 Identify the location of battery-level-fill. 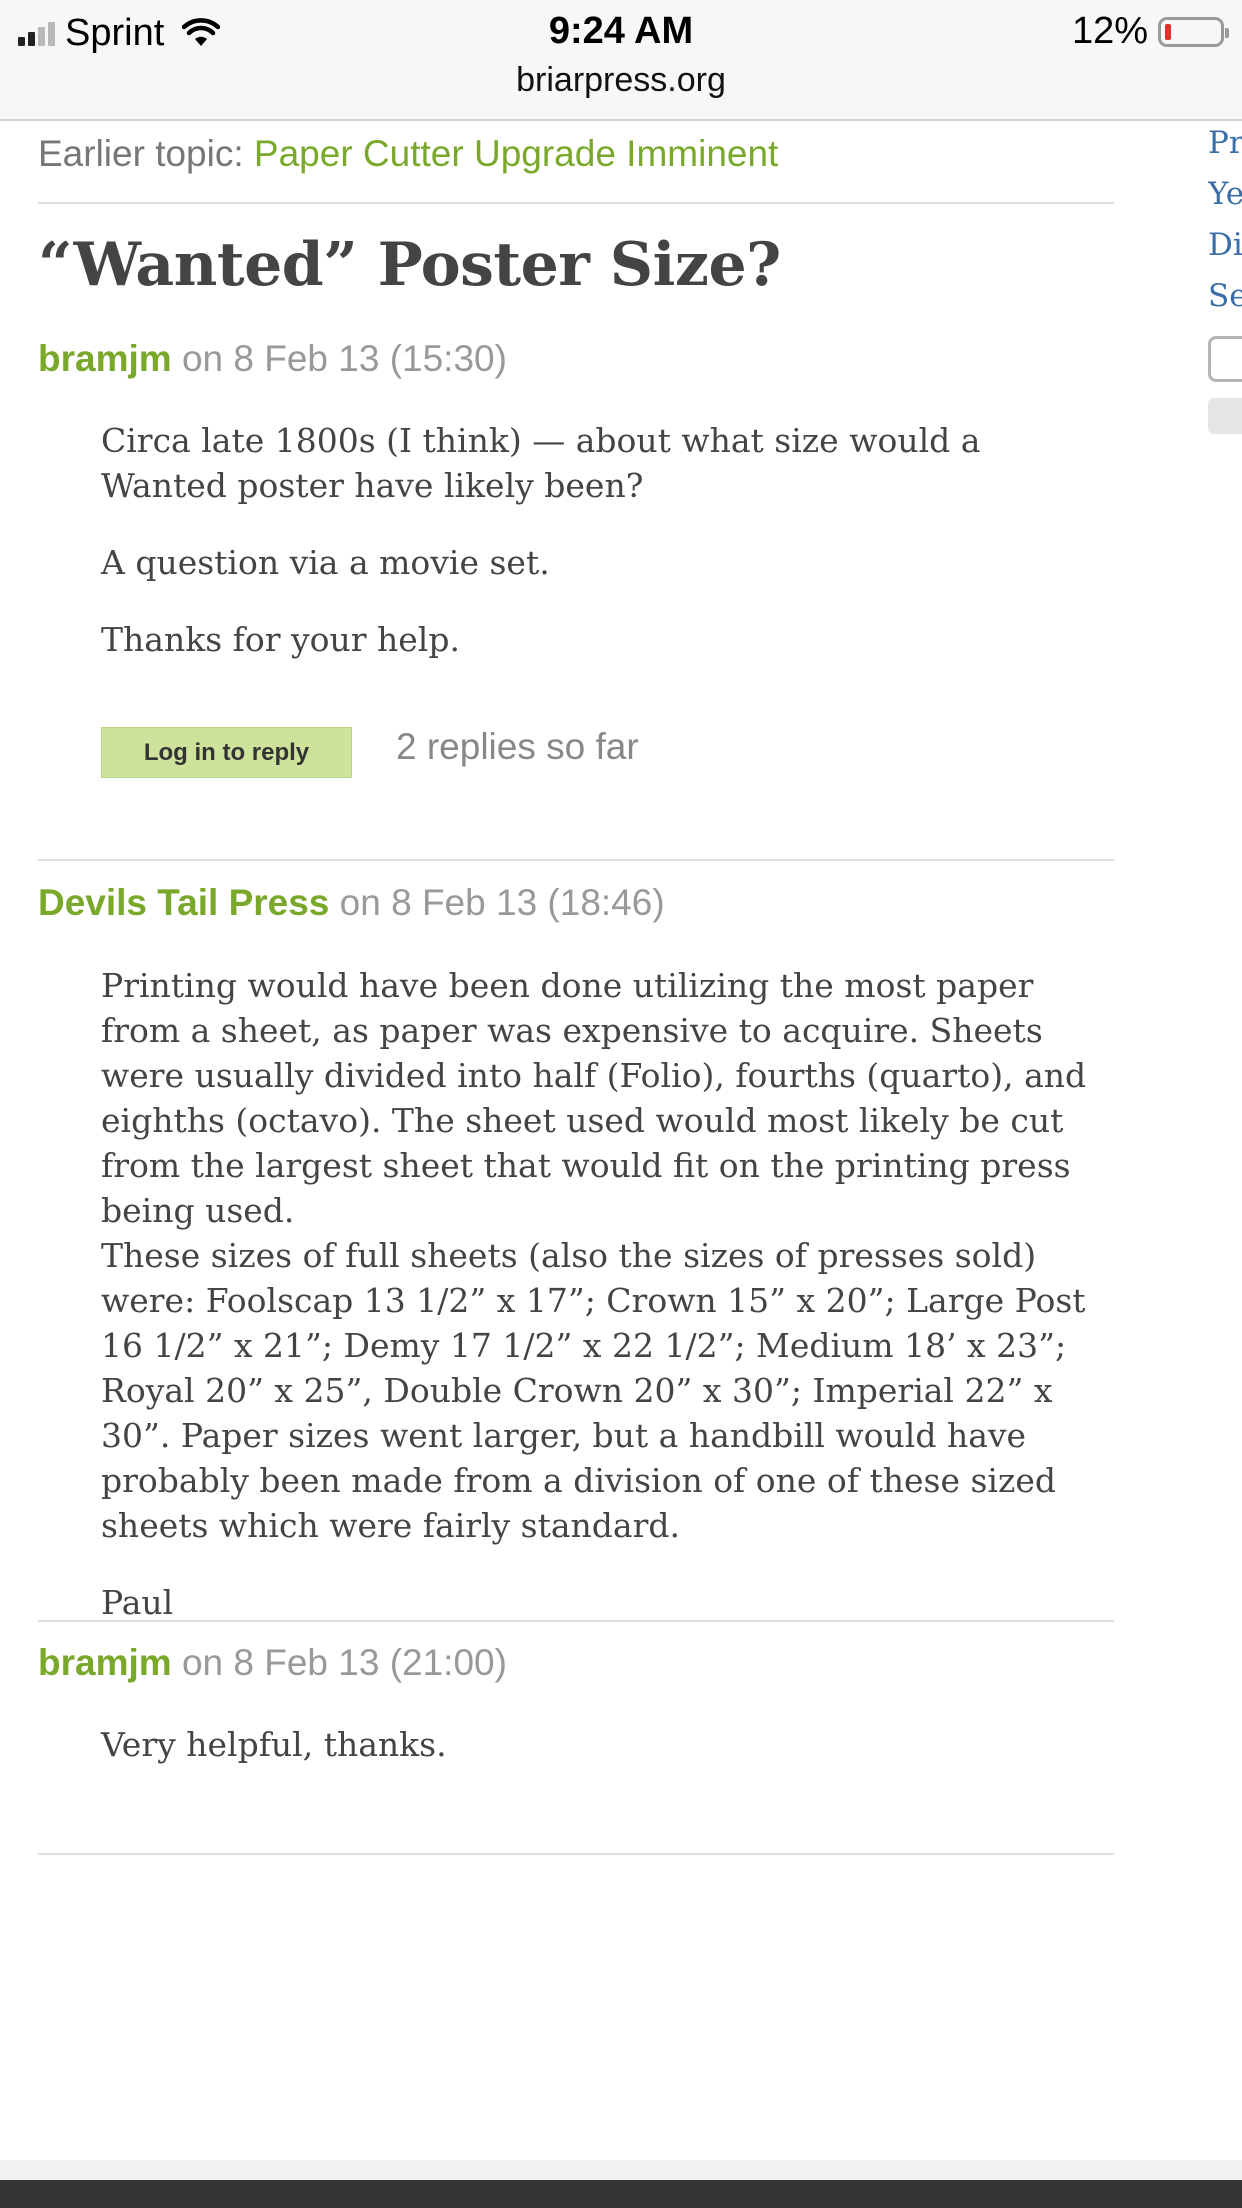
(1168, 31).